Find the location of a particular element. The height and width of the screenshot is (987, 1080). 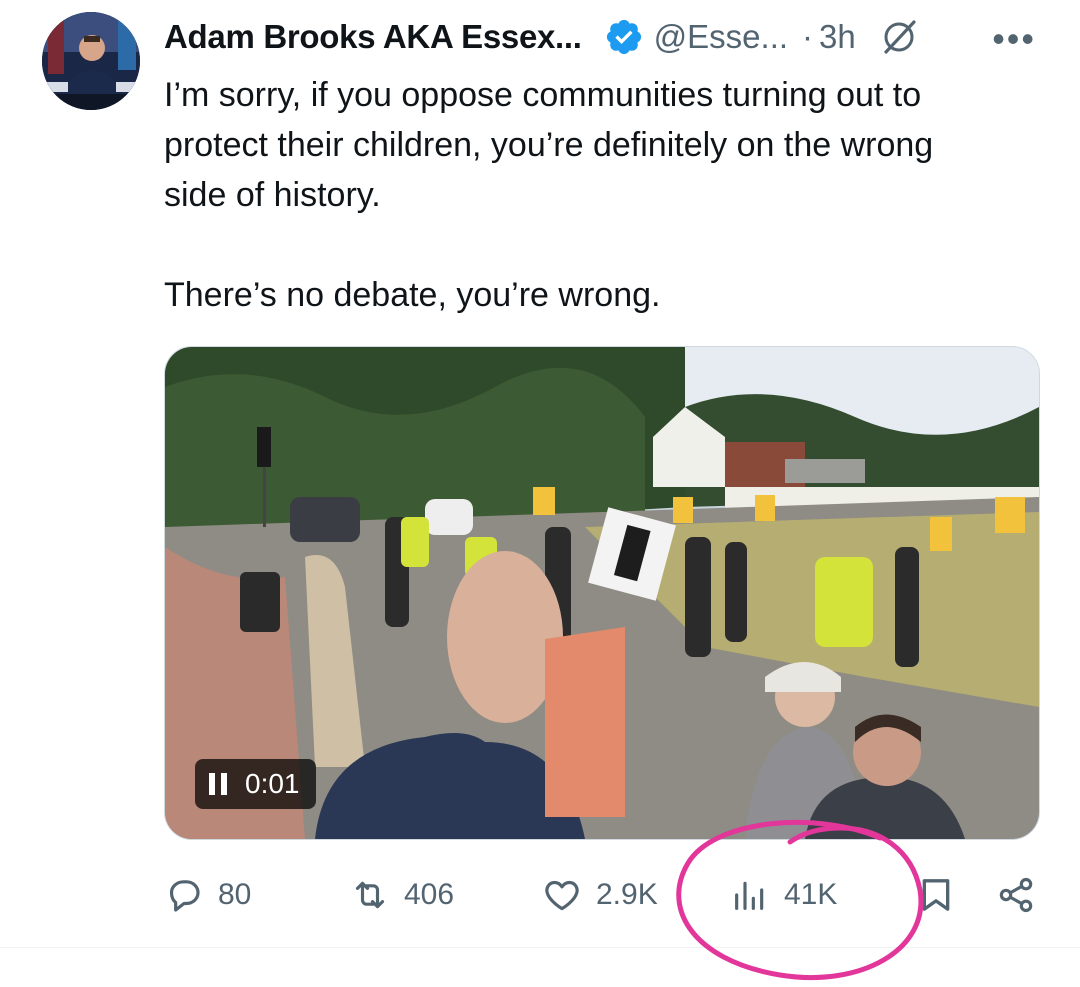

share-button is located at coordinates (1023, 895).